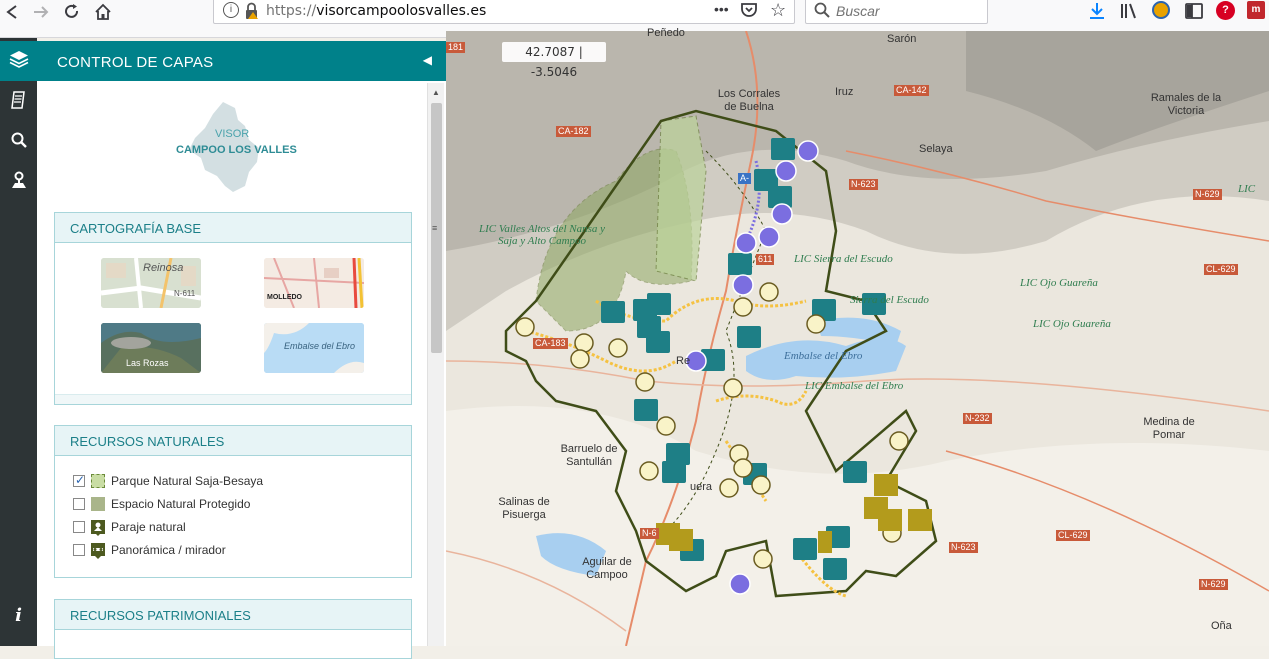  Describe the element at coordinates (79, 504) in the screenshot. I see `espacio-natural-checkbox` at that location.